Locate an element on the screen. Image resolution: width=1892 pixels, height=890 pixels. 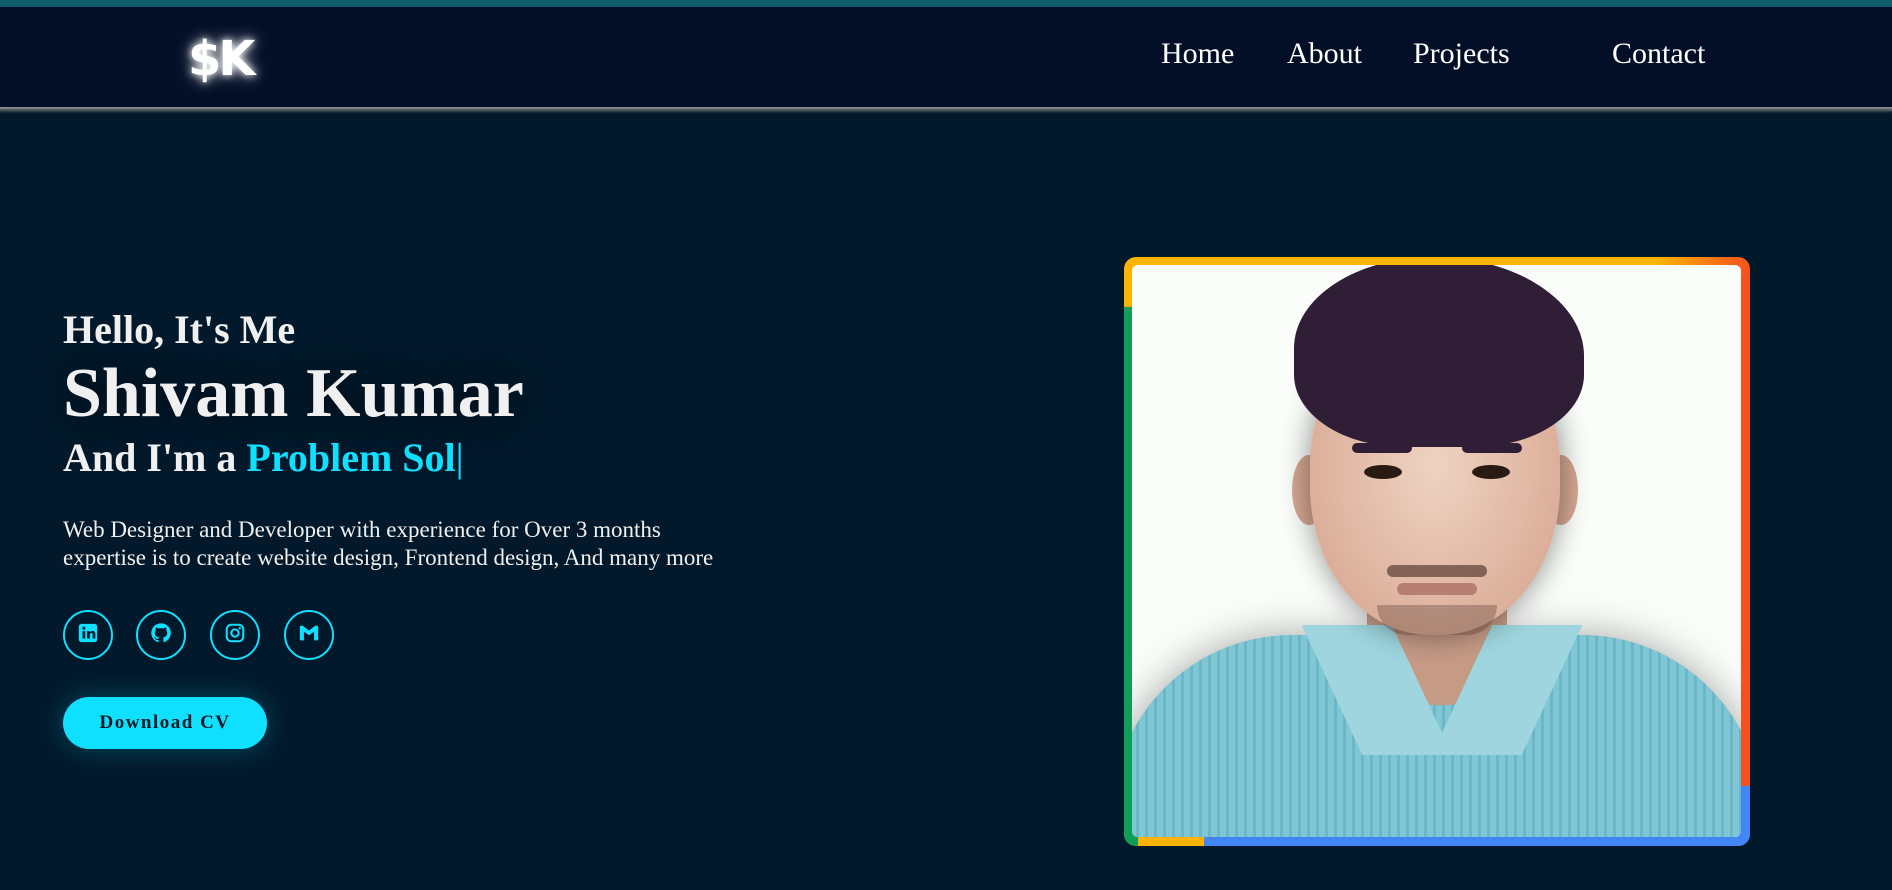
nav-link-about: About is located at coordinates (1324, 54).